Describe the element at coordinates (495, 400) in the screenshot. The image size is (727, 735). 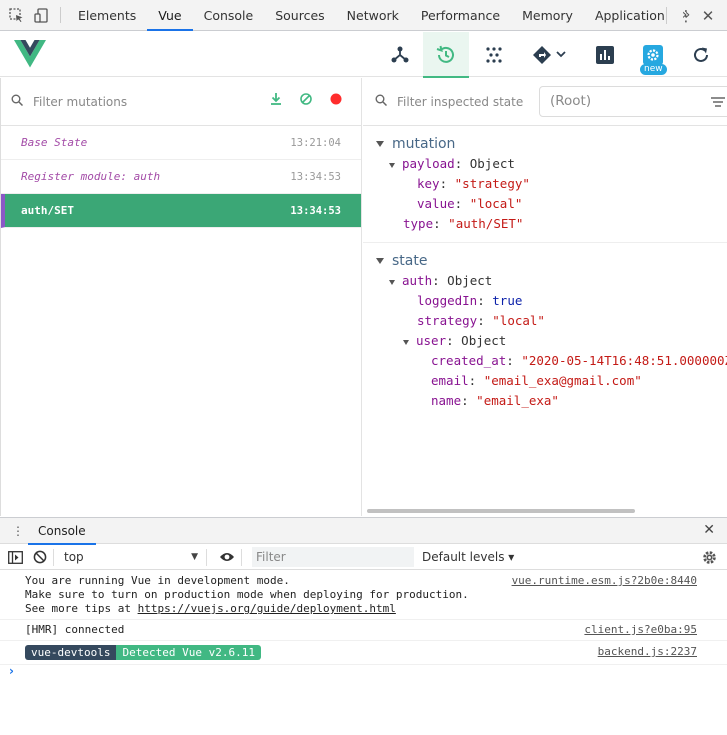
I see `user-field-row: name: "email_exa"` at that location.